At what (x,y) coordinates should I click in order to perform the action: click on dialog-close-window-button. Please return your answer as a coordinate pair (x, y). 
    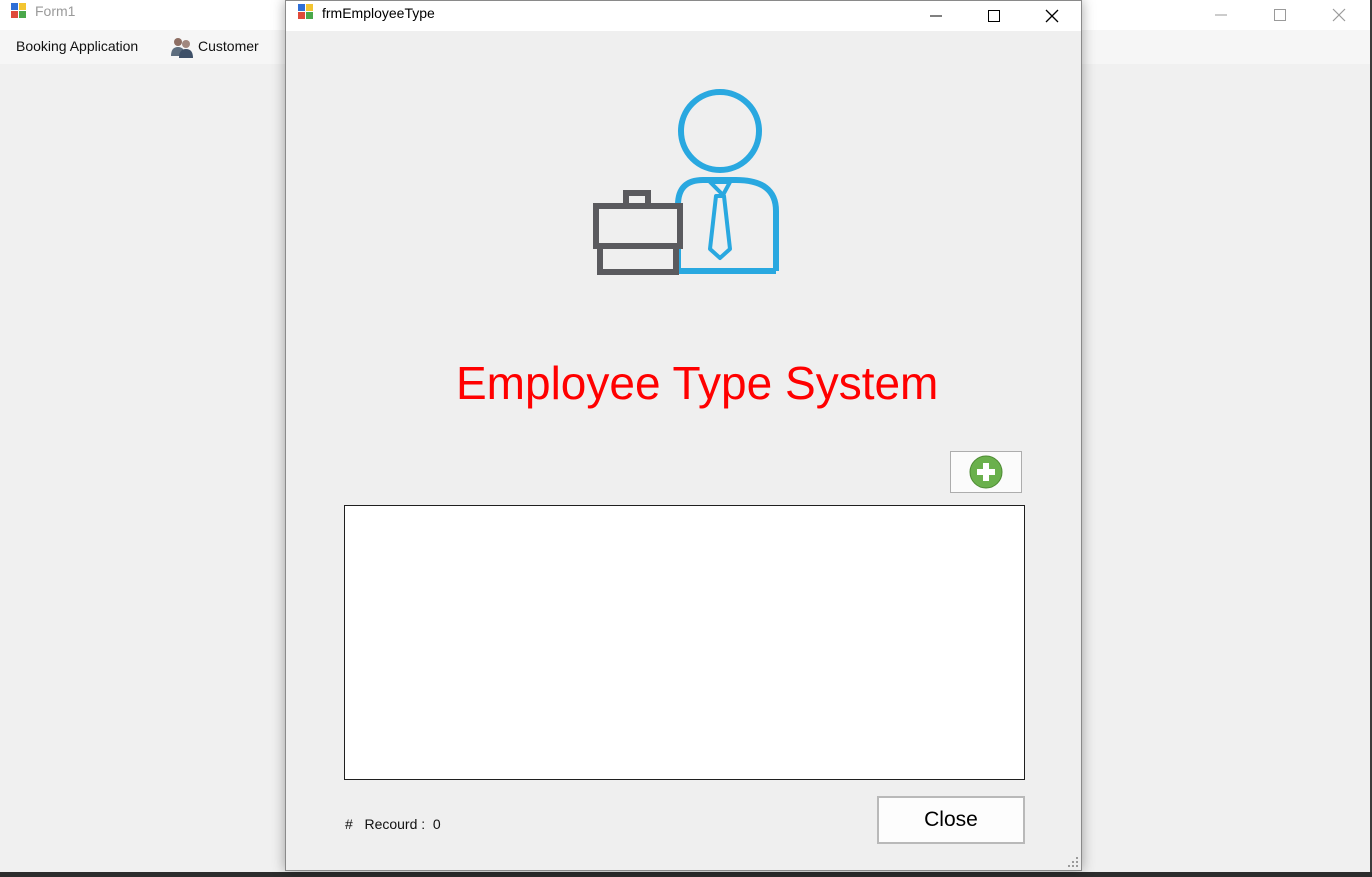
    Looking at the image, I should click on (1052, 16).